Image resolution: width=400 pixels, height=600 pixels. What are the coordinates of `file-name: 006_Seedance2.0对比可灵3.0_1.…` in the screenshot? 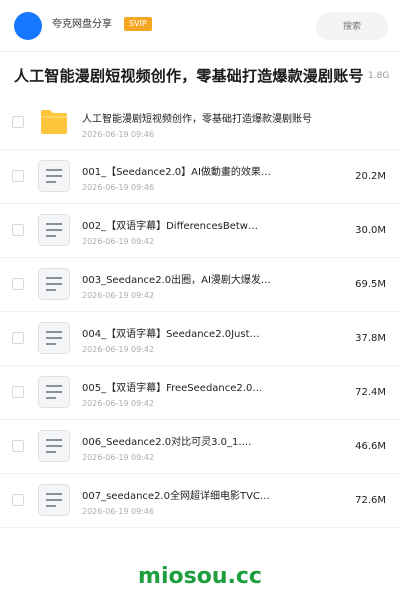 It's located at (167, 442).